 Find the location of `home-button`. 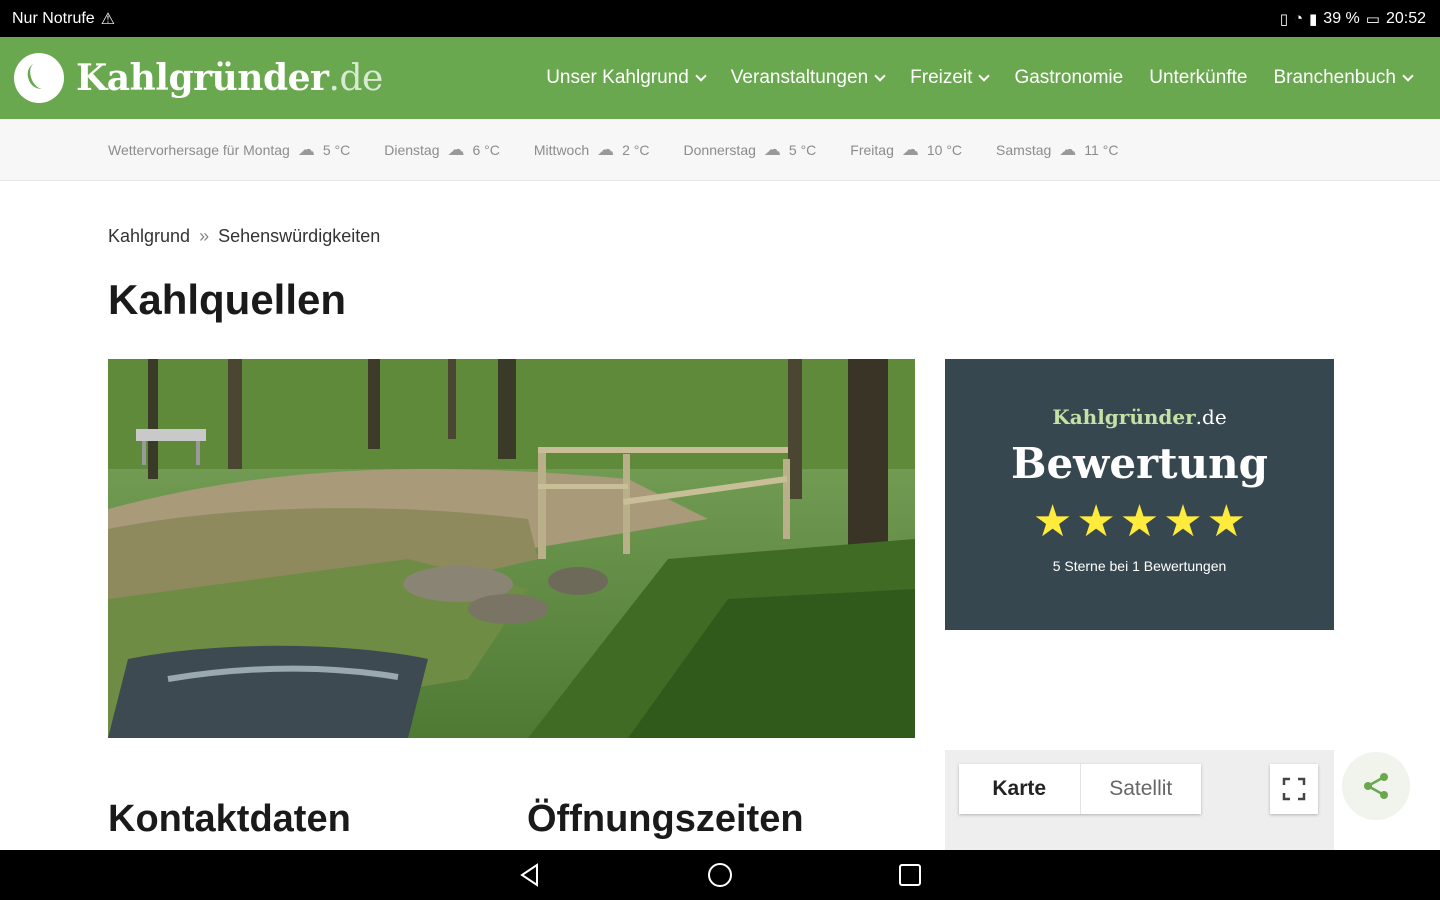

home-button is located at coordinates (720, 875).